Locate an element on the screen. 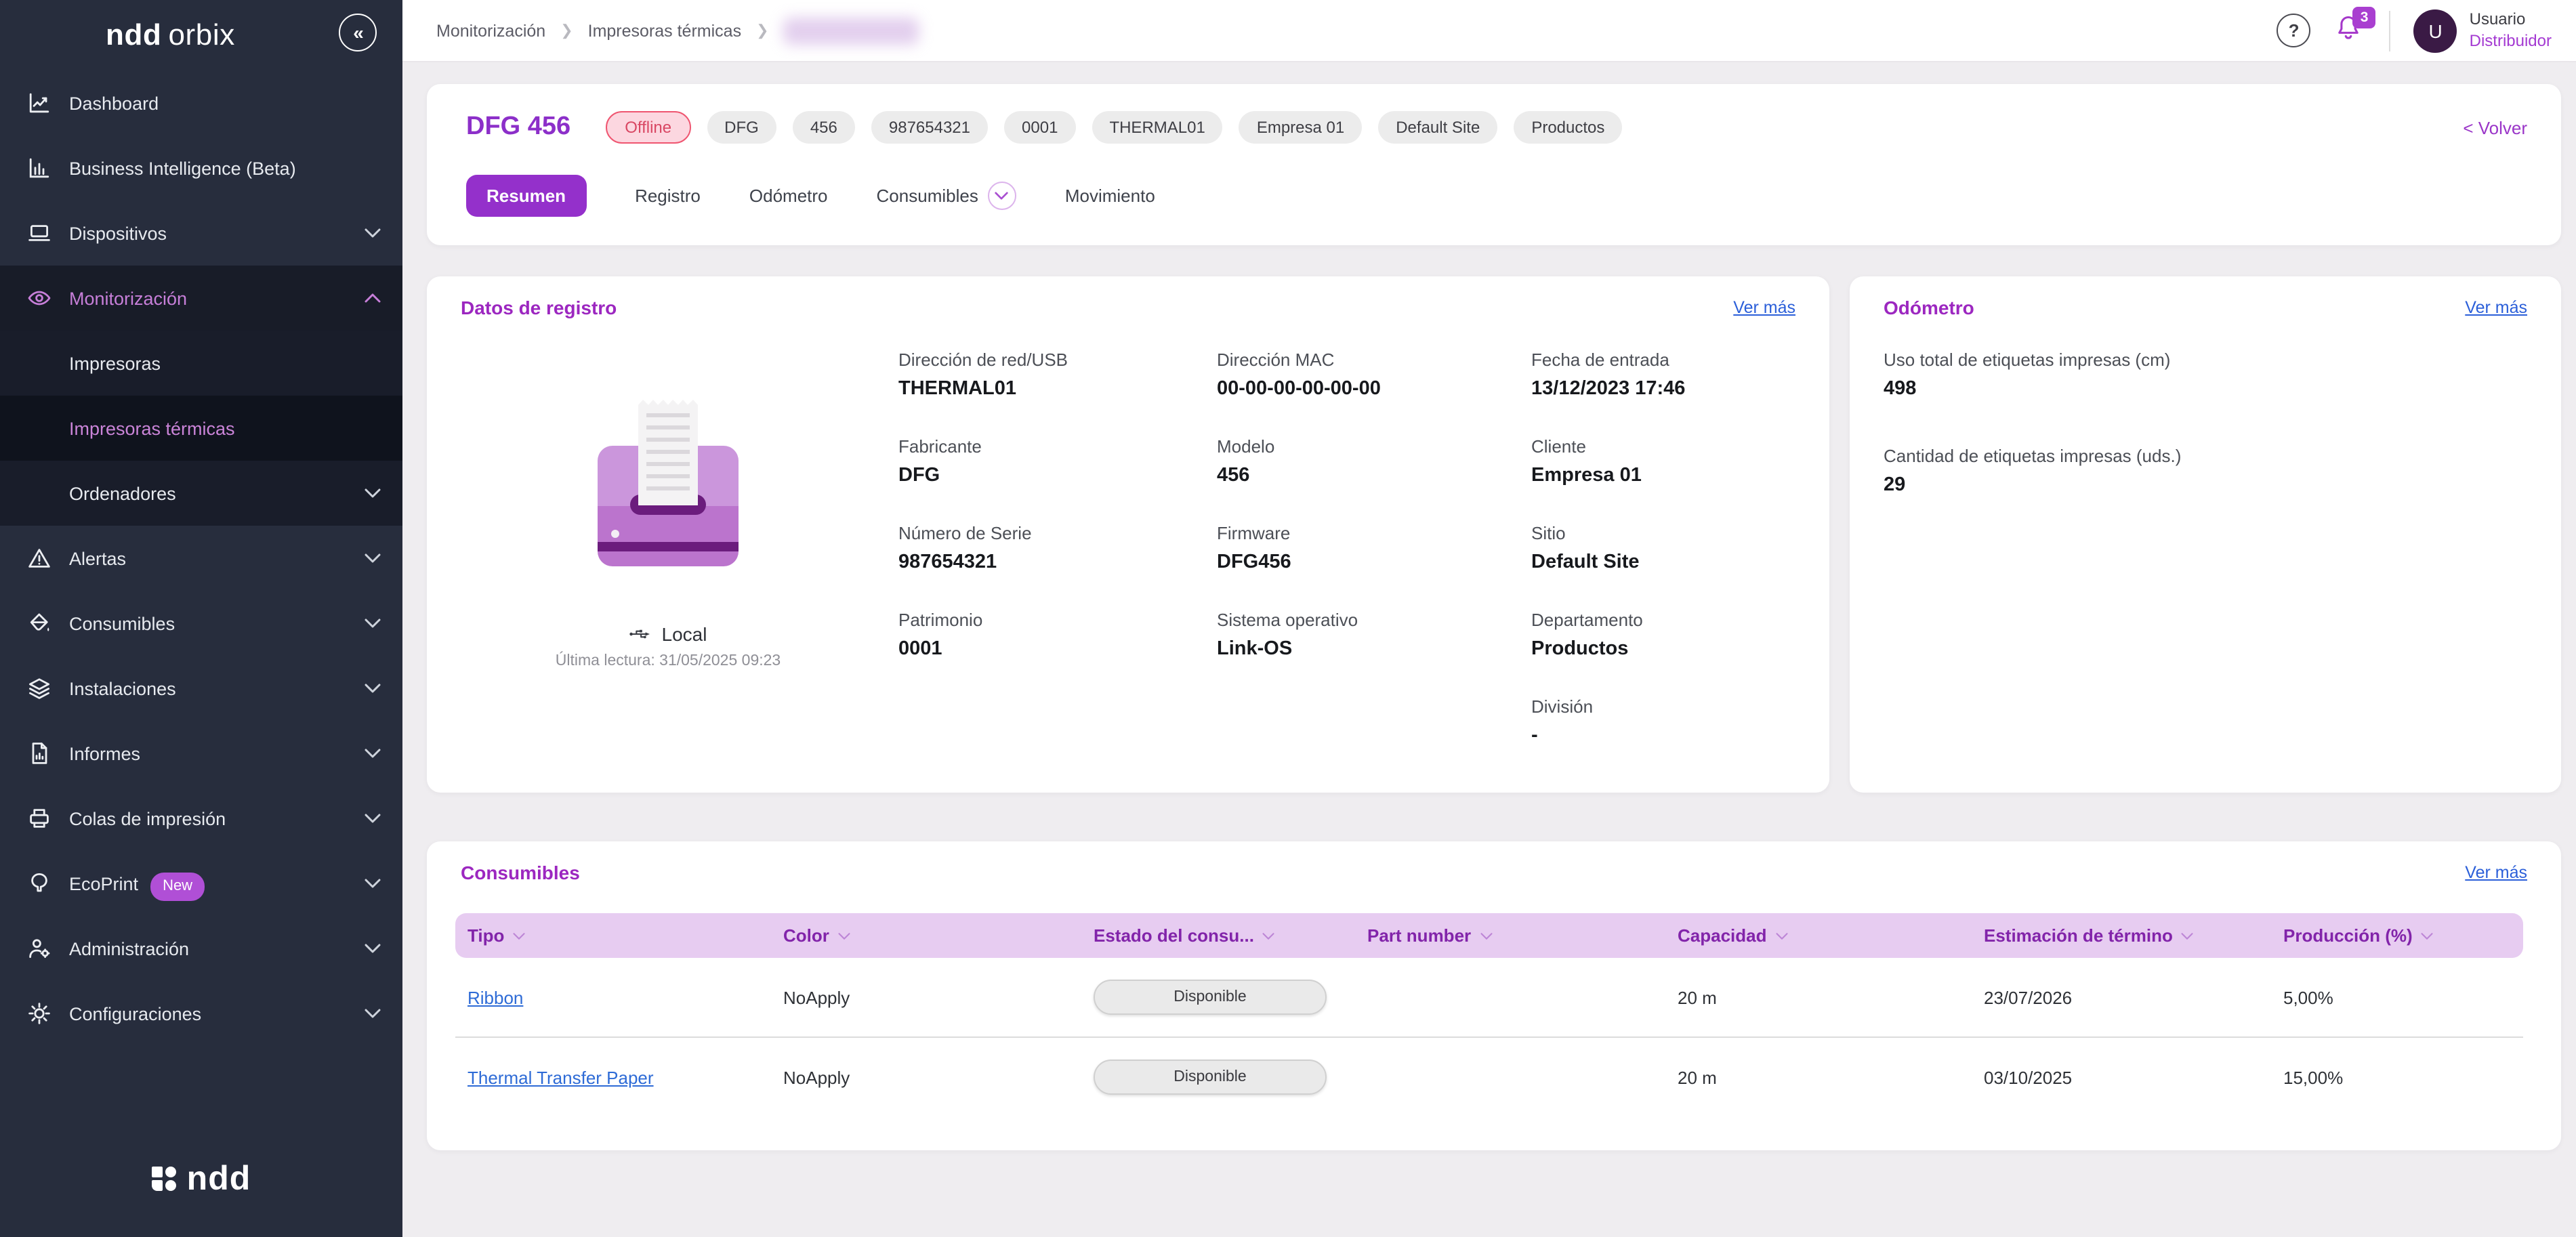 Image resolution: width=2576 pixels, height=1237 pixels. sidebar-item-consumibles: Consumibles is located at coordinates (201, 624).